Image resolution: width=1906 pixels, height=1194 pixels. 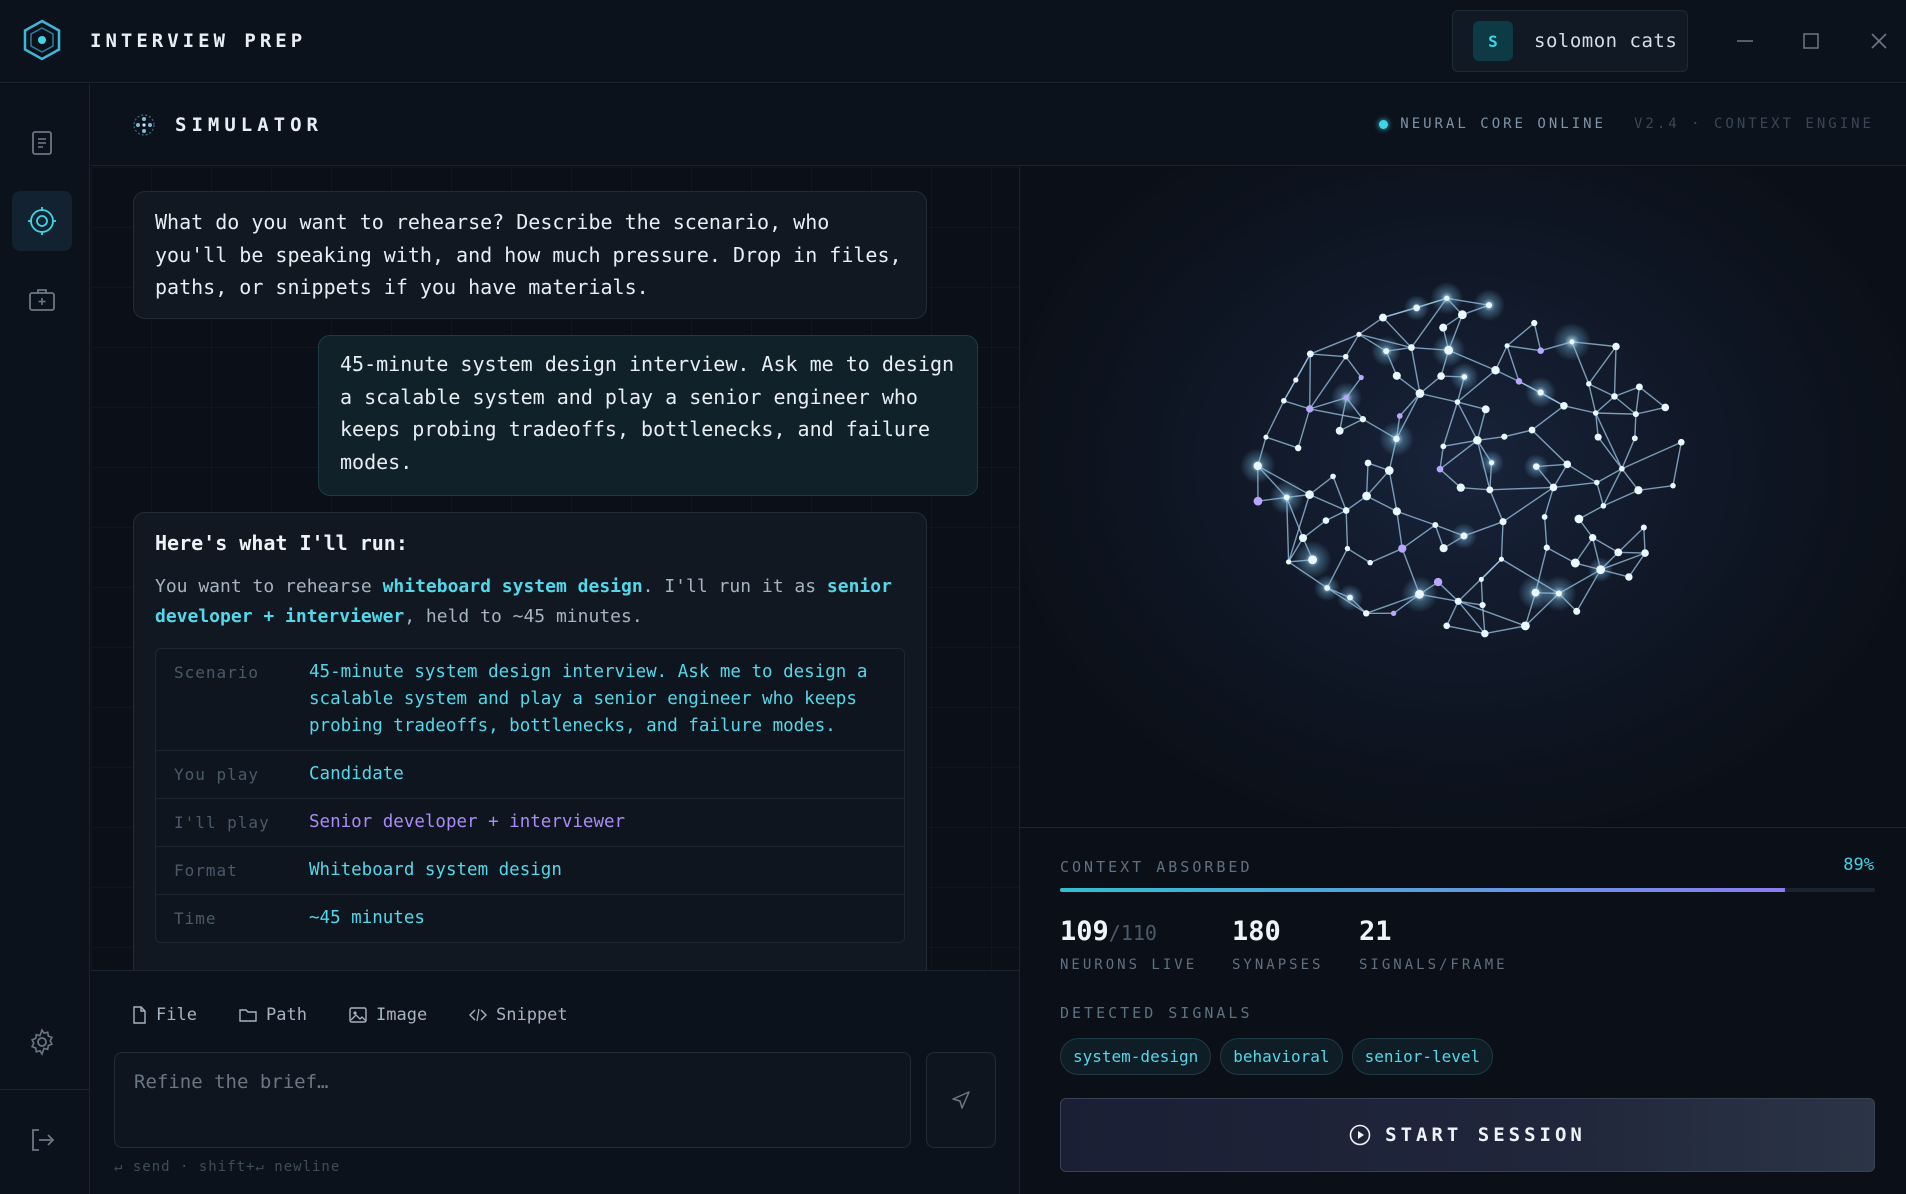 I want to click on play-circle-icon, so click(x=1360, y=1135).